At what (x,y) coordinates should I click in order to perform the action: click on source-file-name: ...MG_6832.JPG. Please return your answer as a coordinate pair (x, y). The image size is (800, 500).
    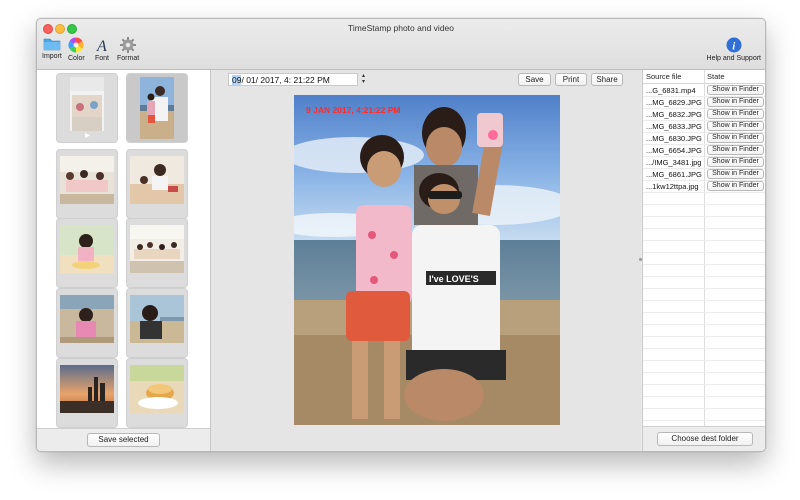
    Looking at the image, I should click on (674, 114).